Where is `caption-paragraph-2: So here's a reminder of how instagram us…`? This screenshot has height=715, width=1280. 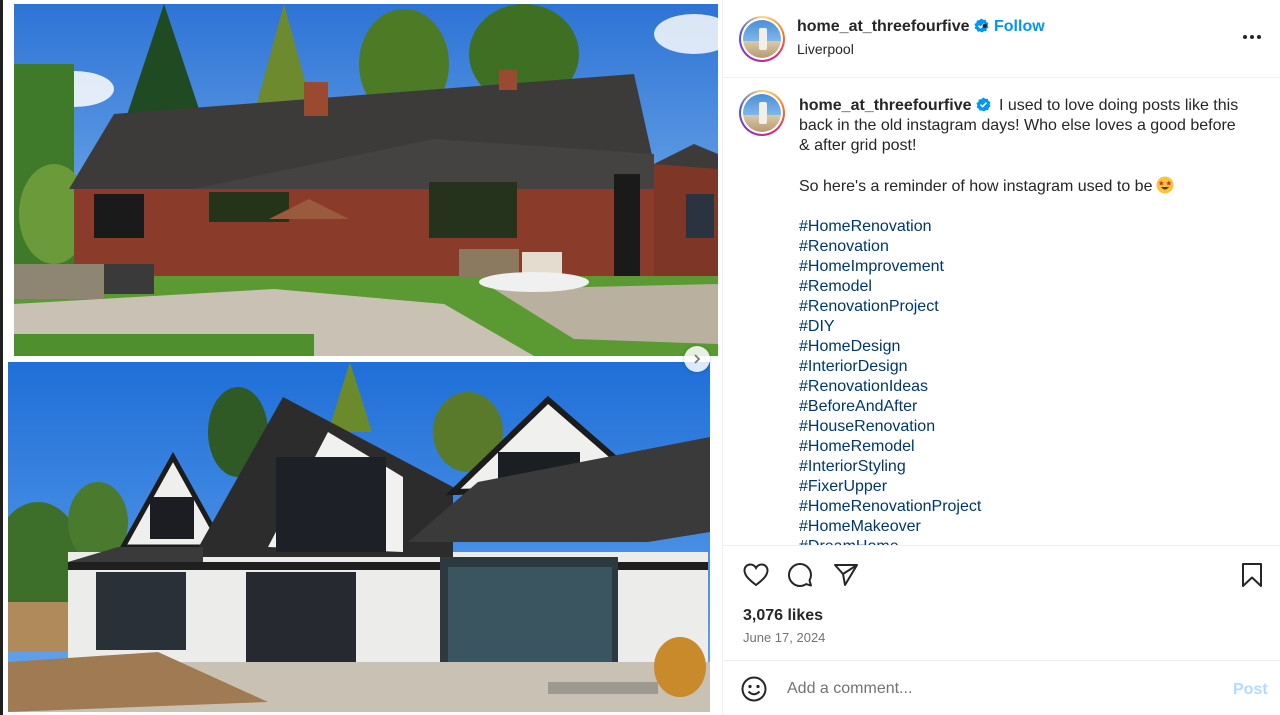
caption-paragraph-2: So here's a reminder of how instagram us… is located at coordinates (1024, 186).